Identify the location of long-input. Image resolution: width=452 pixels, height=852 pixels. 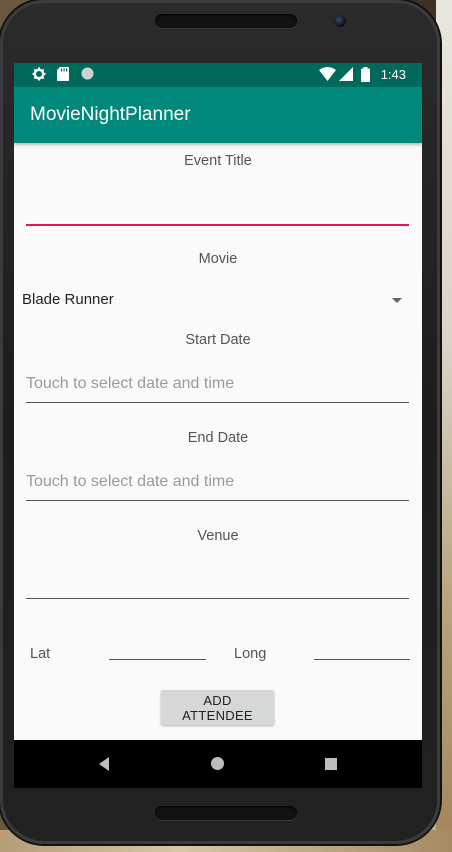
(362, 649).